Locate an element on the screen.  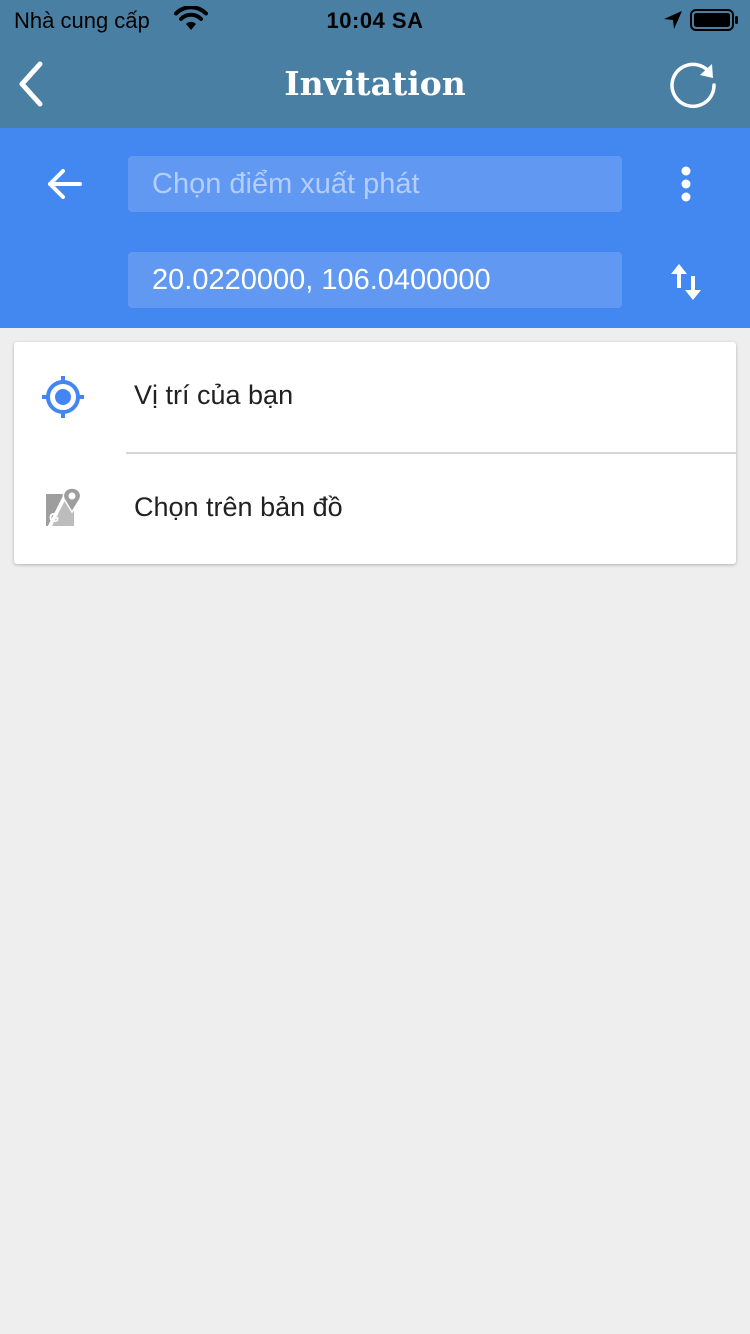
location-arrow-icon is located at coordinates (673, 23).